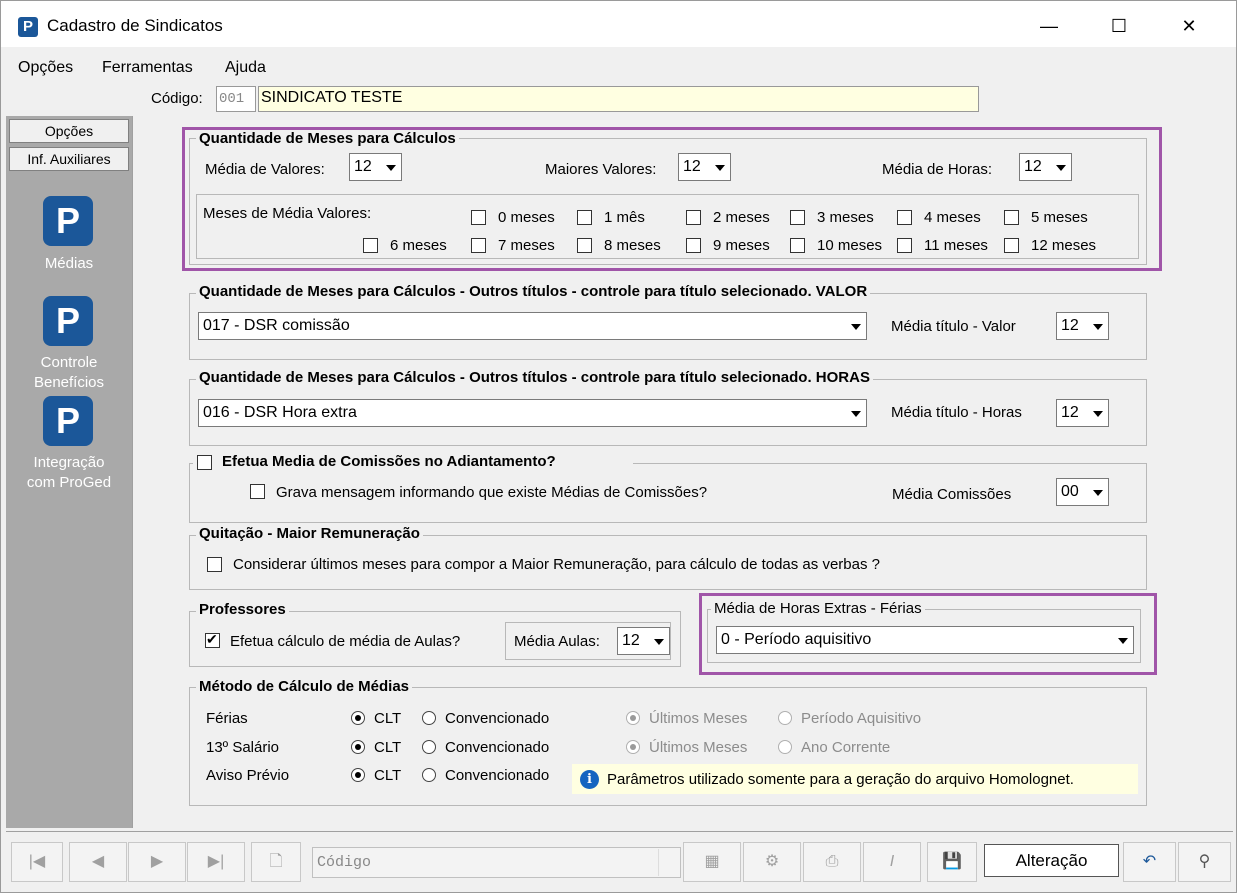  I want to click on title-bar: P Cadastro de Sindicatos — ☐ ✕, so click(618, 24).